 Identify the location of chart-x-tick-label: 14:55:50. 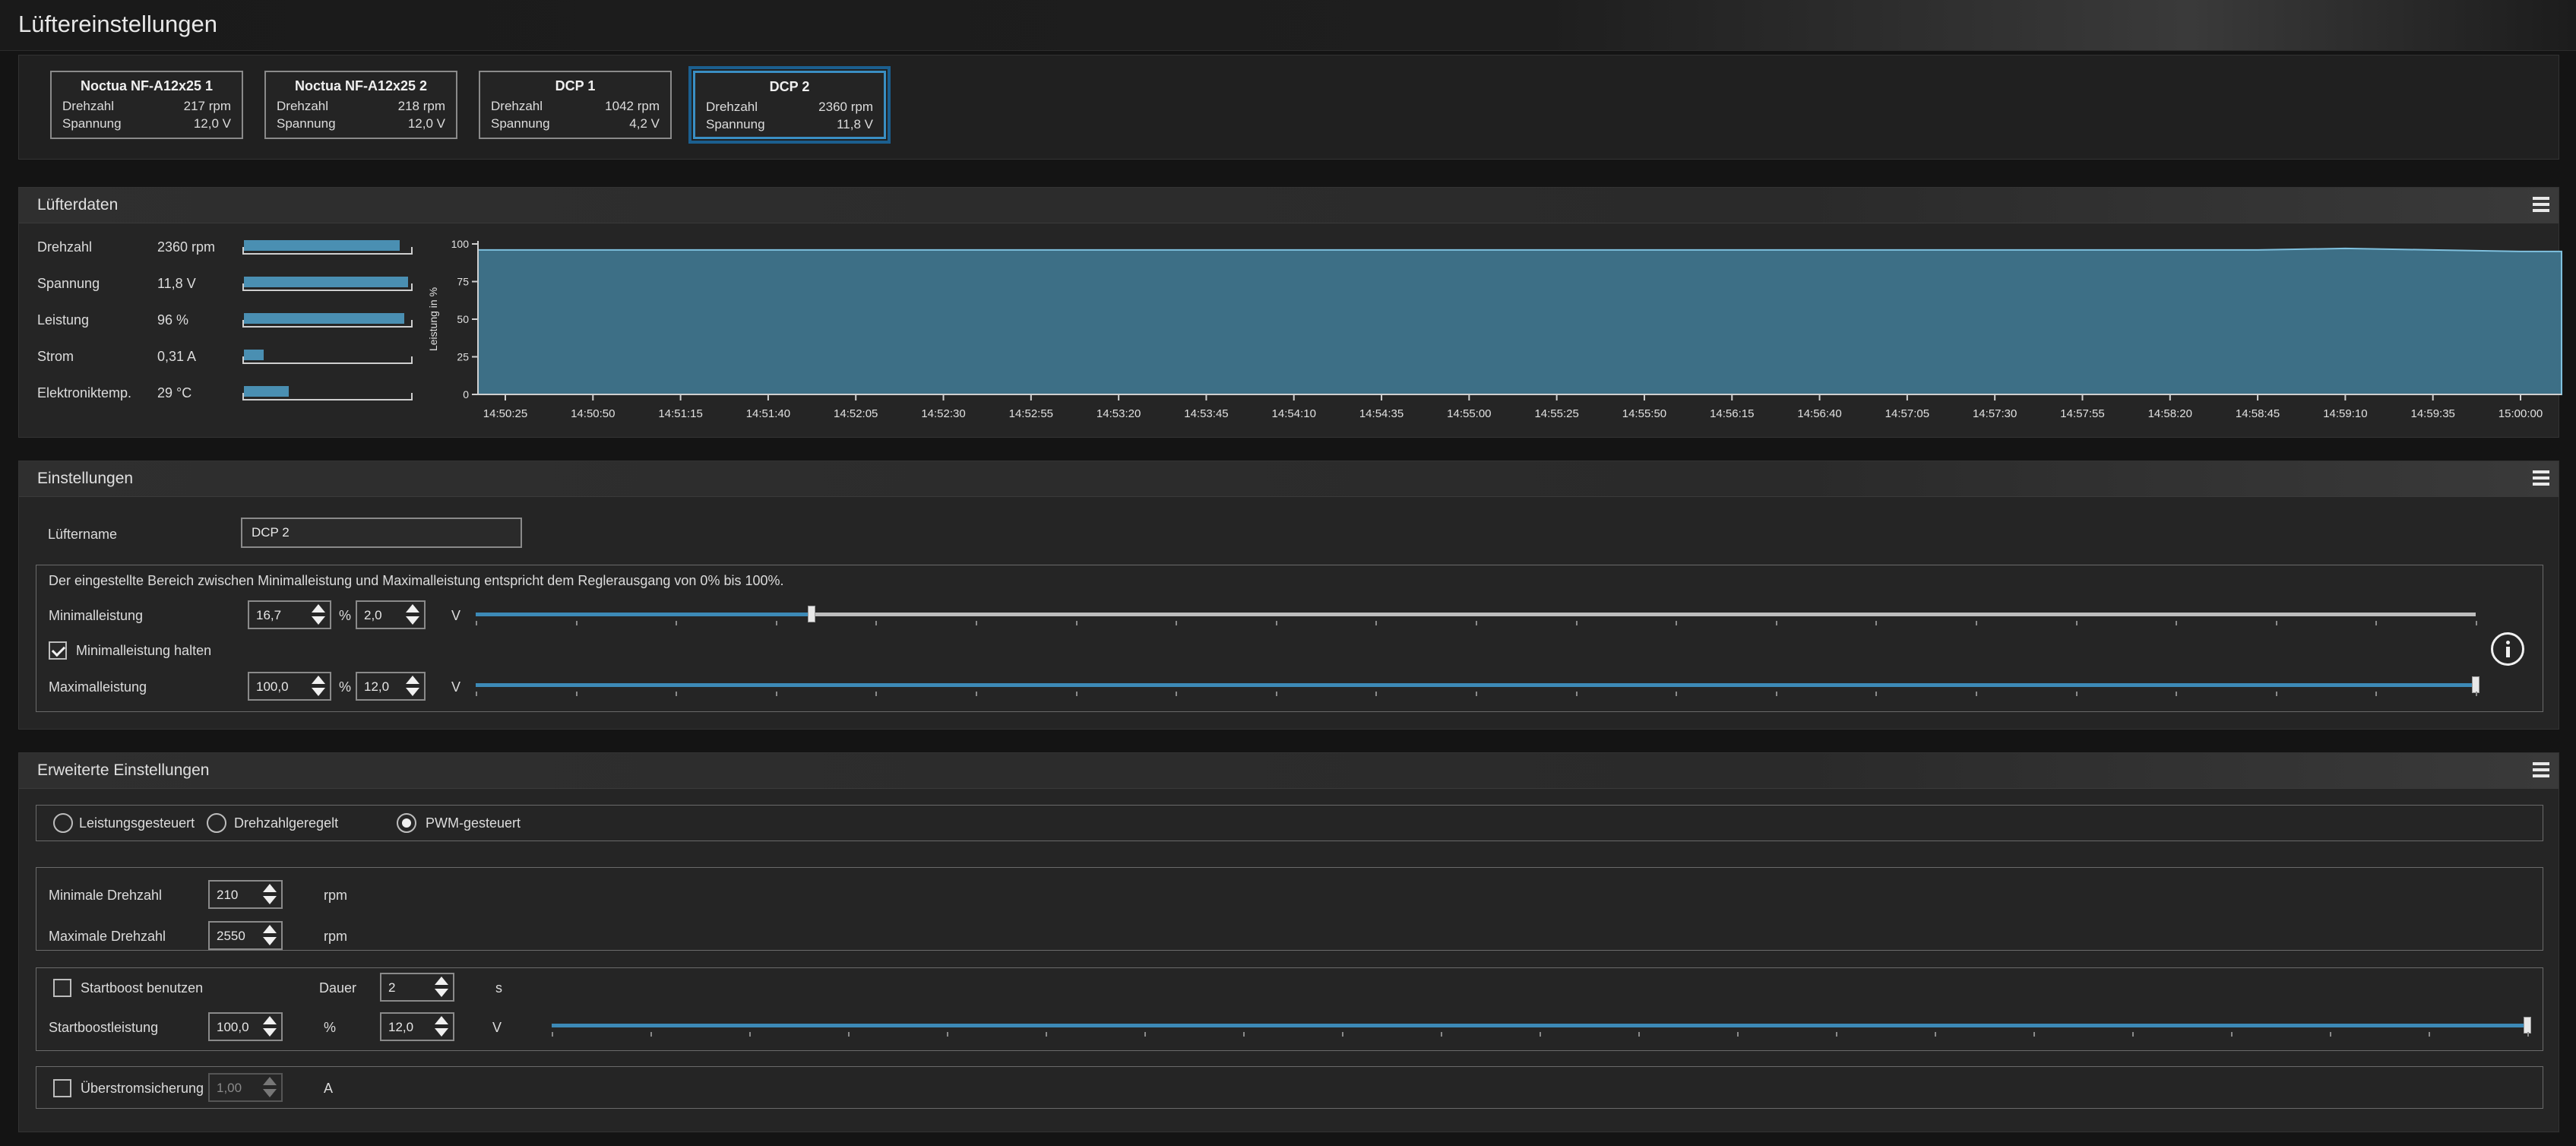
(1644, 414).